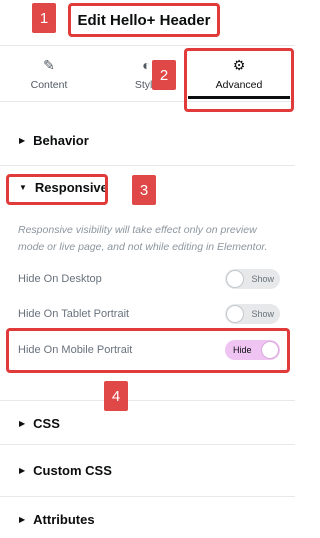 Image resolution: width=320 pixels, height=538 pixels. Describe the element at coordinates (49, 65) in the screenshot. I see `pencil-icon: ✎` at that location.